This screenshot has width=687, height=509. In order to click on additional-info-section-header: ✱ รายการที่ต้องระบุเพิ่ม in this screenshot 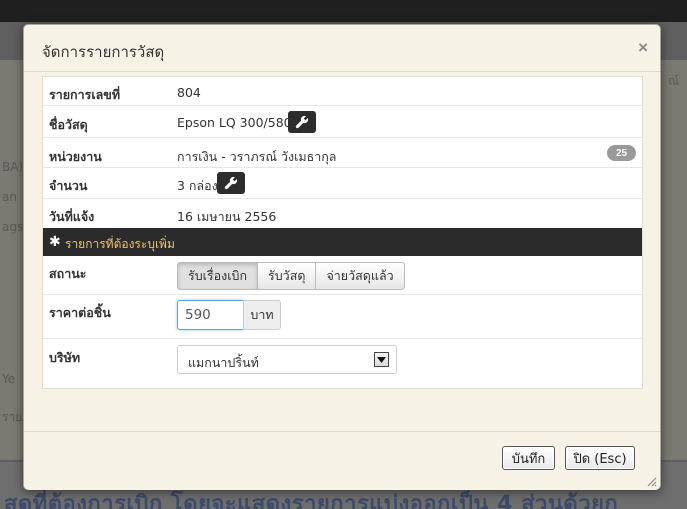, I will do `click(342, 242)`.